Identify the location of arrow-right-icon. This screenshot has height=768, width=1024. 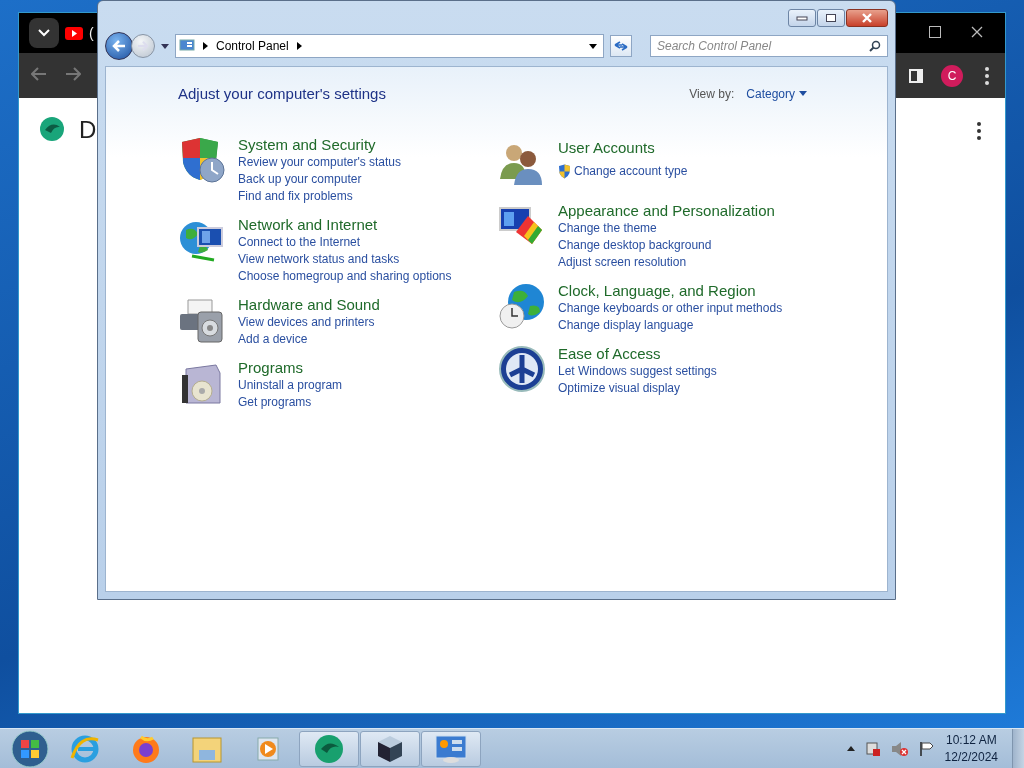
(143, 46).